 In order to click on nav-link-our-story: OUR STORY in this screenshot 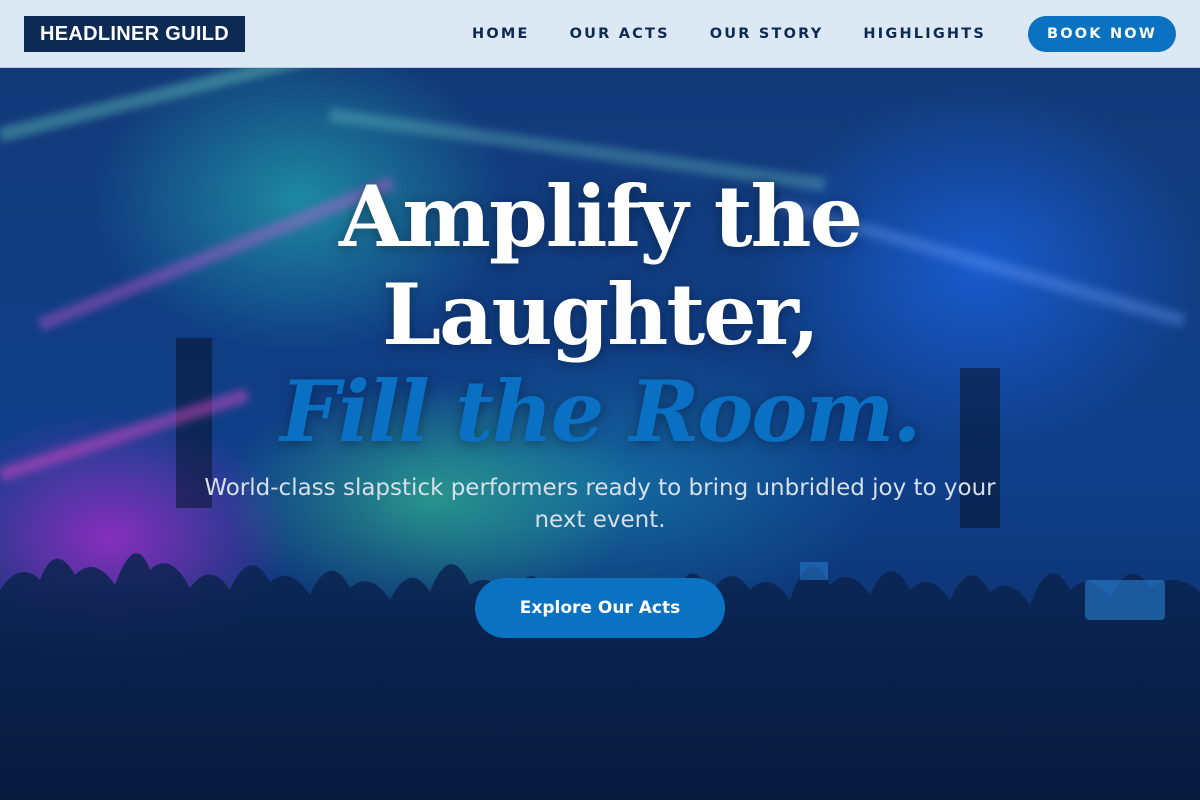, I will do `click(767, 34)`.